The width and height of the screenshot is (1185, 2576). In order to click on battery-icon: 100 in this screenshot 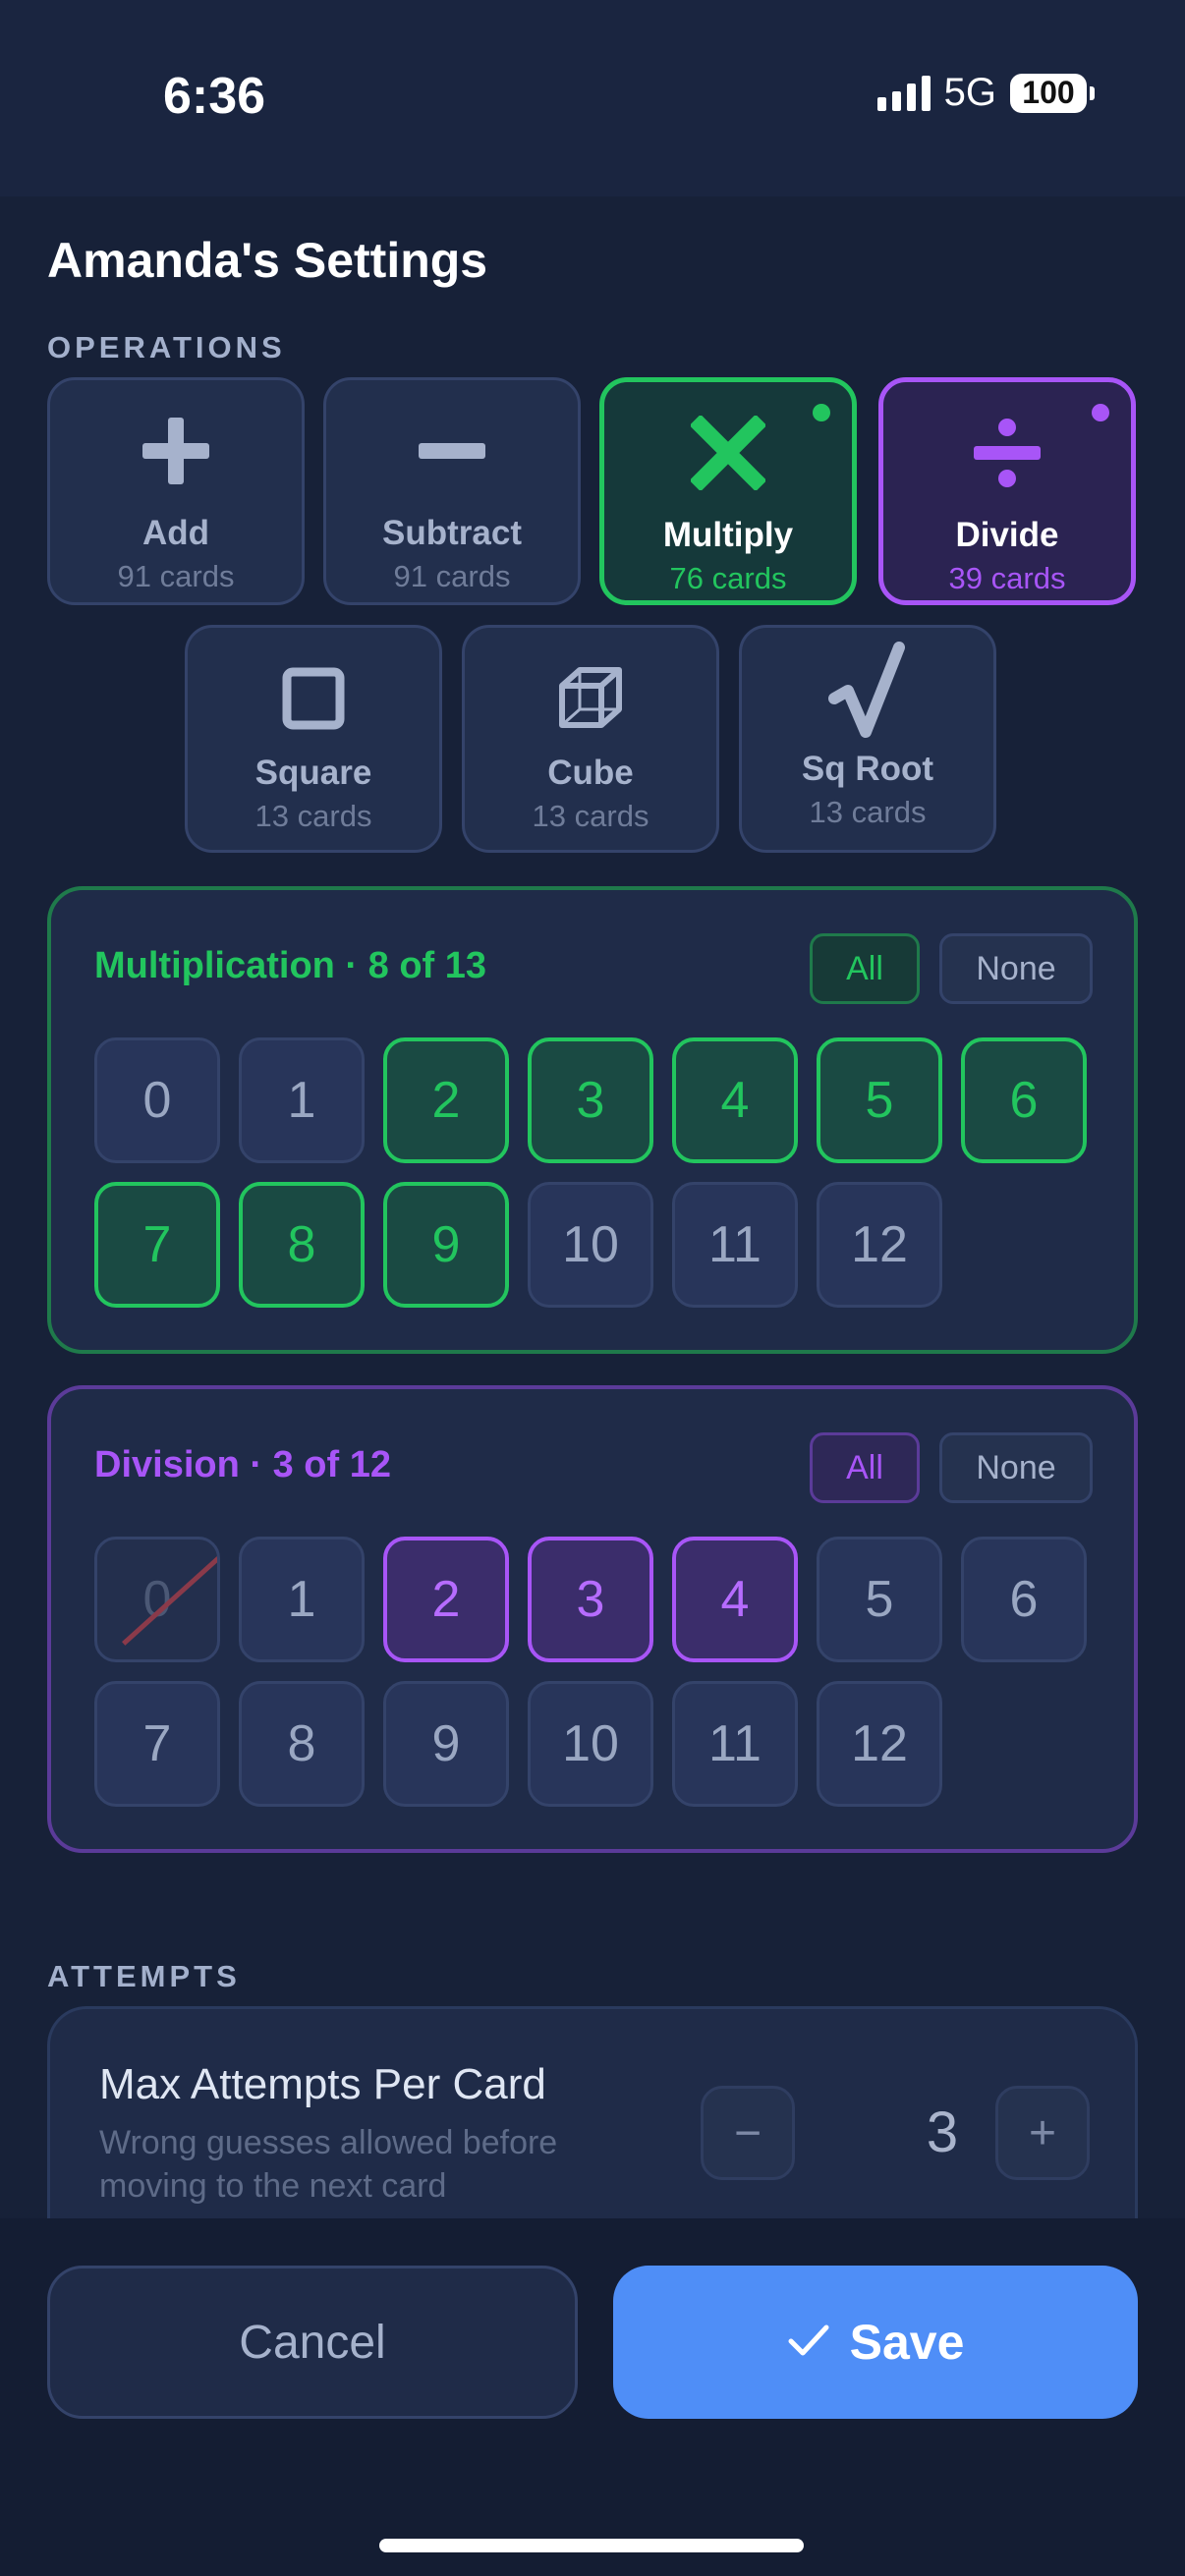, I will do `click(1053, 93)`.